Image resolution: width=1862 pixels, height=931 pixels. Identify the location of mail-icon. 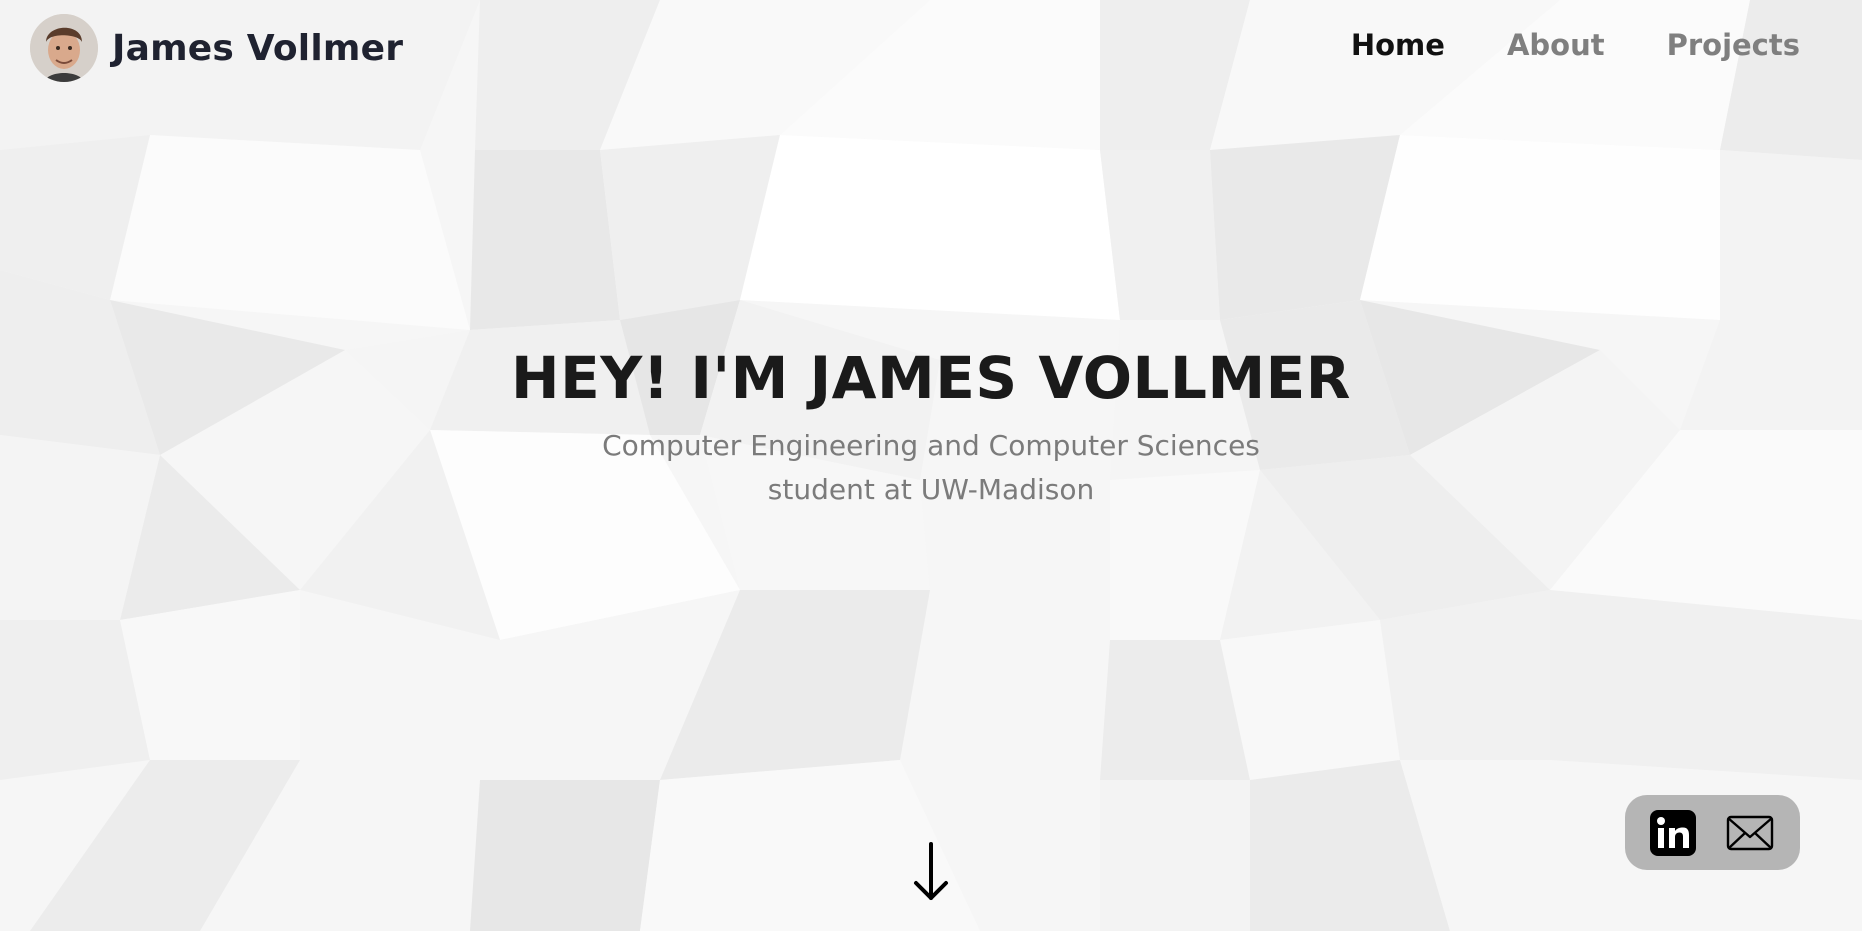
(1750, 833).